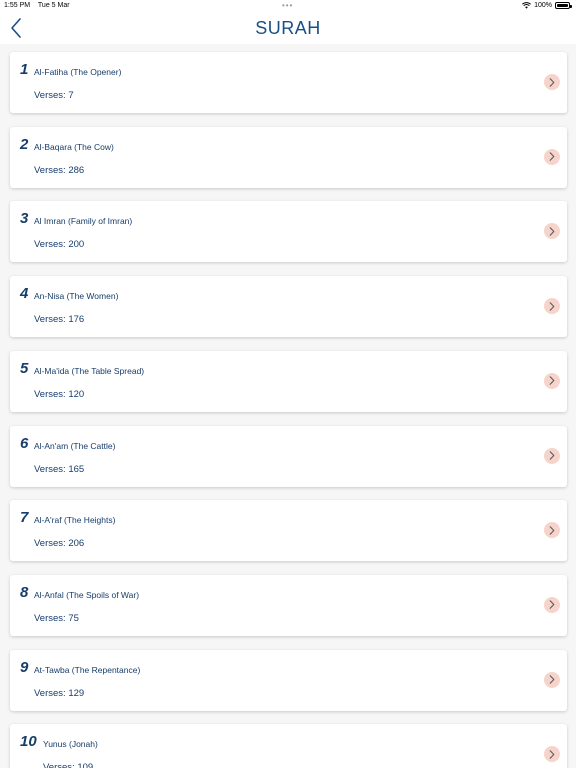  Describe the element at coordinates (68, 765) in the screenshot. I see `surah-verses: Verses: 109` at that location.